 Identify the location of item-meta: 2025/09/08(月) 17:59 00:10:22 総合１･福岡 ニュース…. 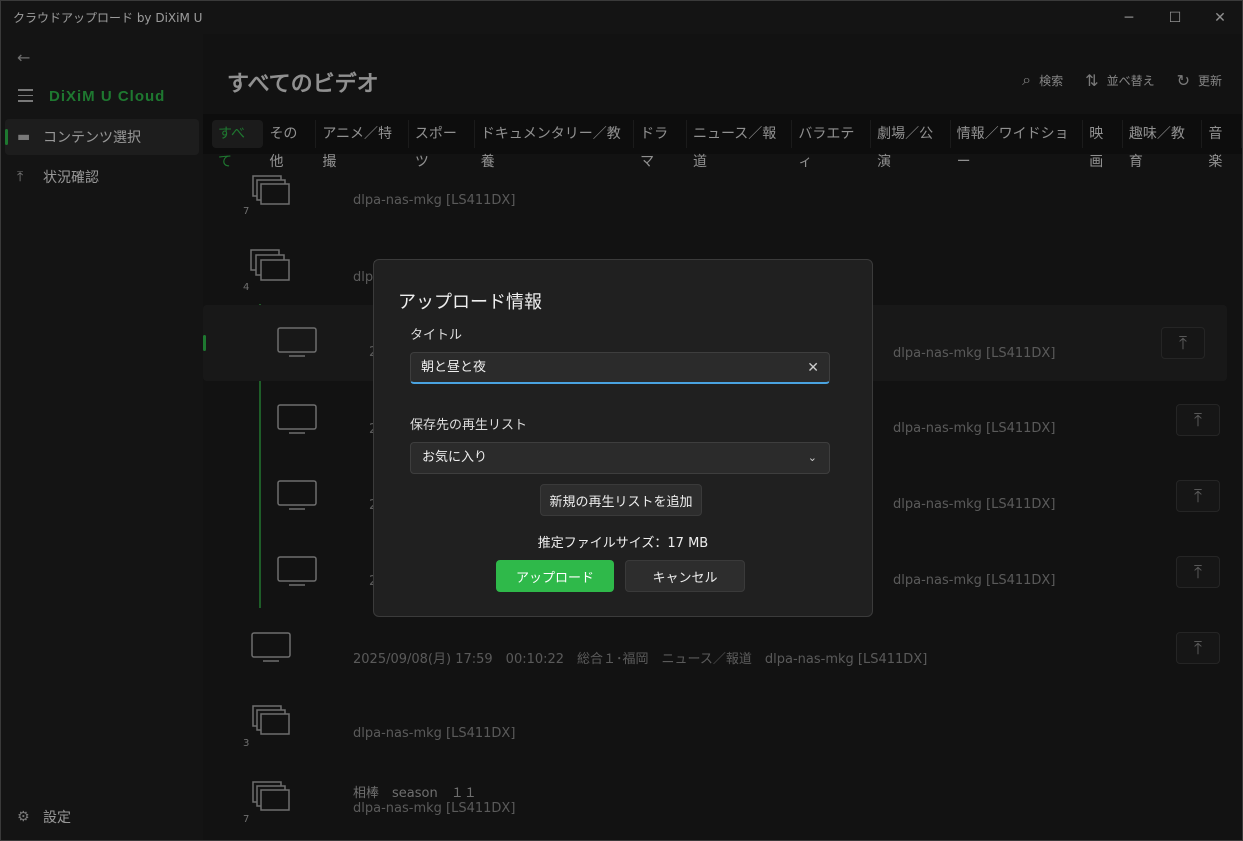
(640, 659).